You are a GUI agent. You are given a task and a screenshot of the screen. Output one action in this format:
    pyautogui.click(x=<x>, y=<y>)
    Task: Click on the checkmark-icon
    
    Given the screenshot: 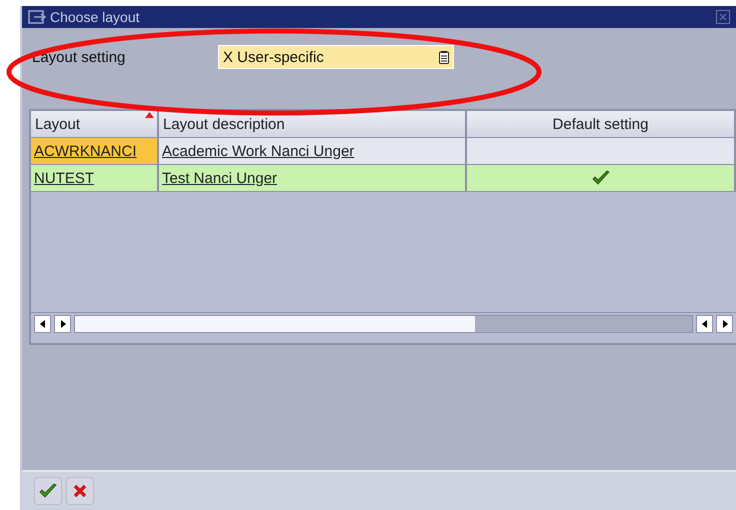 What is the action you would take?
    pyautogui.click(x=48, y=491)
    